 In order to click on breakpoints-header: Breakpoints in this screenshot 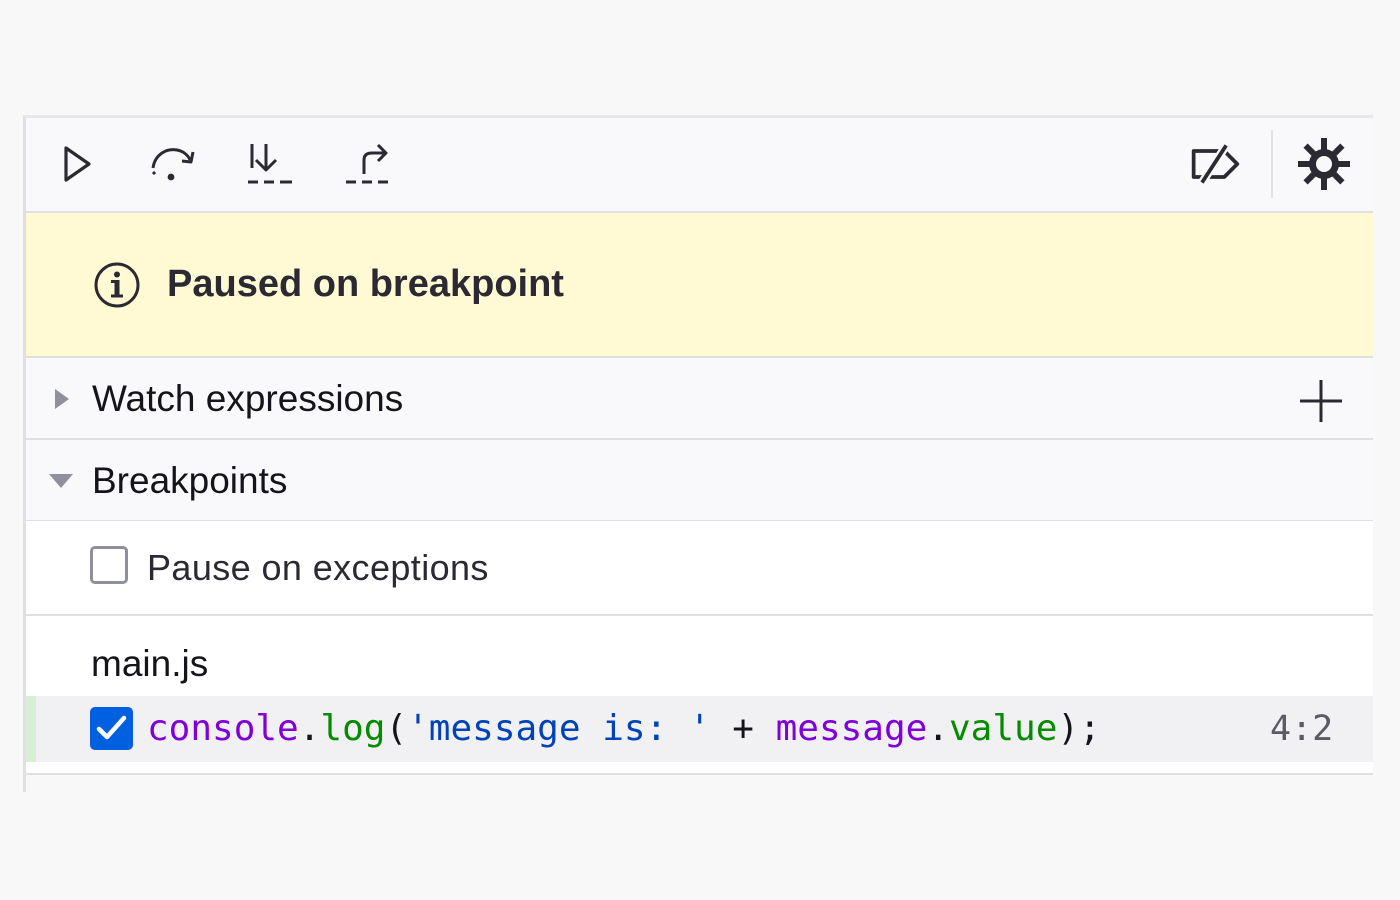, I will do `click(699, 481)`.